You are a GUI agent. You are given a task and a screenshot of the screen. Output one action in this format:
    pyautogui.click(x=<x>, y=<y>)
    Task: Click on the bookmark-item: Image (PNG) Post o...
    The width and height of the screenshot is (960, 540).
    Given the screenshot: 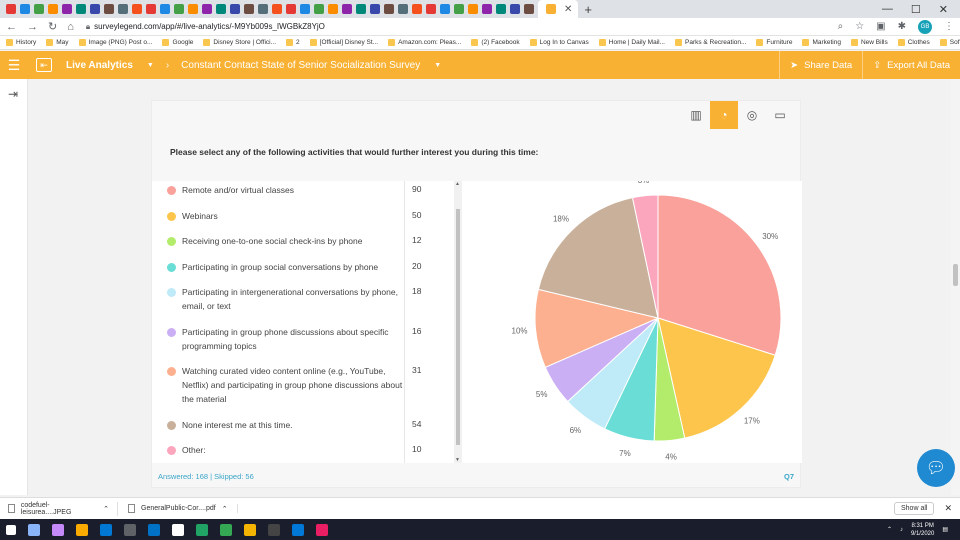 What is the action you would take?
    pyautogui.click(x=115, y=42)
    